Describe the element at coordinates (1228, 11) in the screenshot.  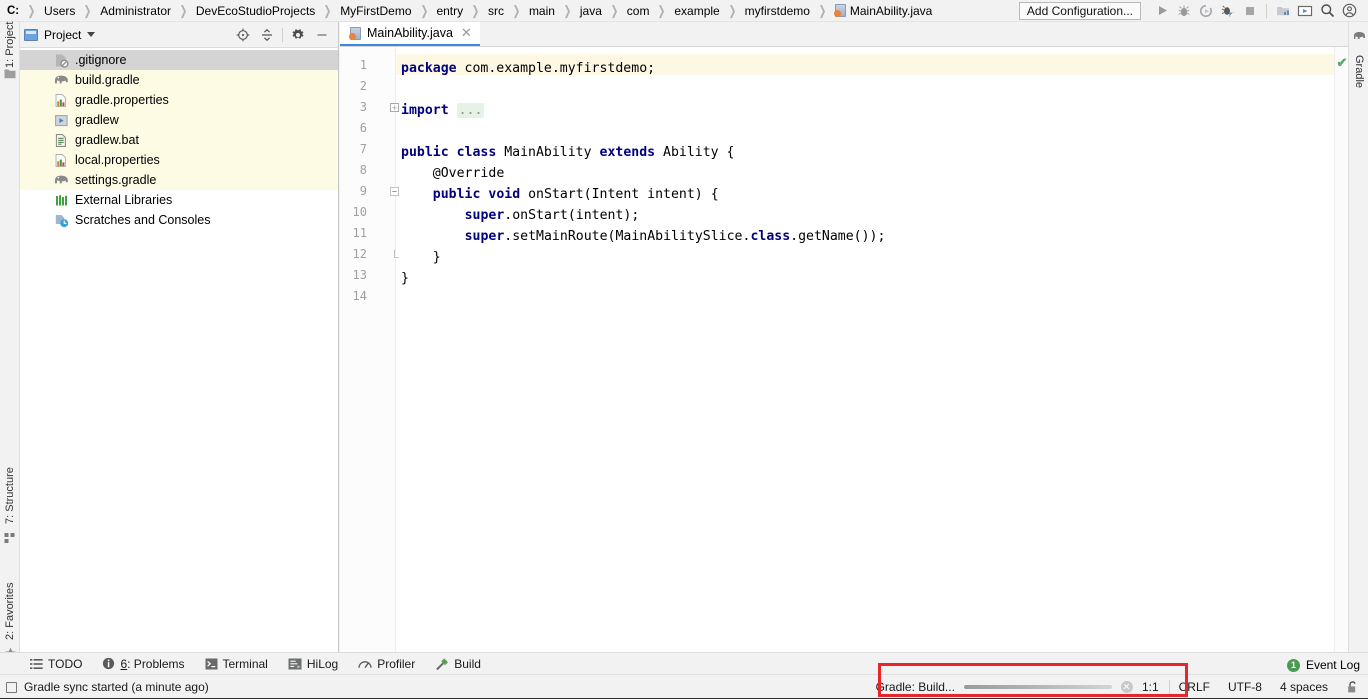
I see `profile-icon` at that location.